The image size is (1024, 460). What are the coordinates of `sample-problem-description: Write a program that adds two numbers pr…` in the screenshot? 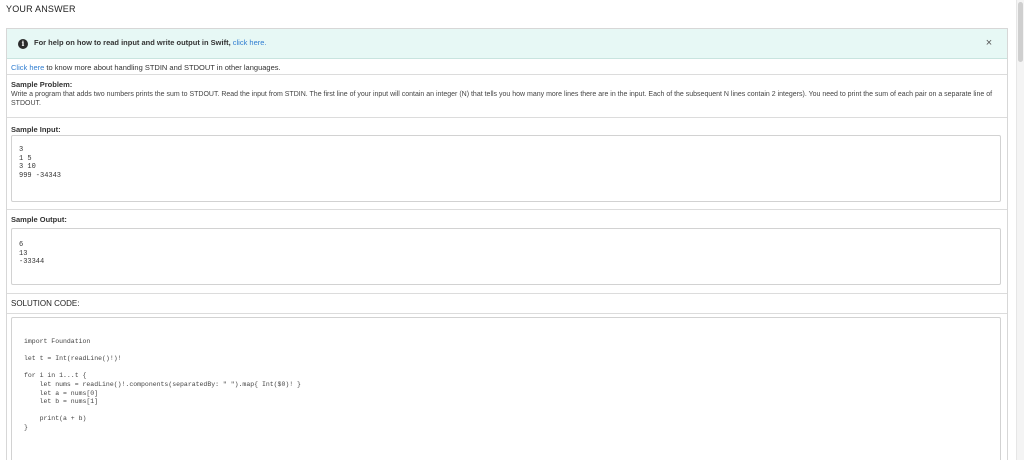 It's located at (502, 99).